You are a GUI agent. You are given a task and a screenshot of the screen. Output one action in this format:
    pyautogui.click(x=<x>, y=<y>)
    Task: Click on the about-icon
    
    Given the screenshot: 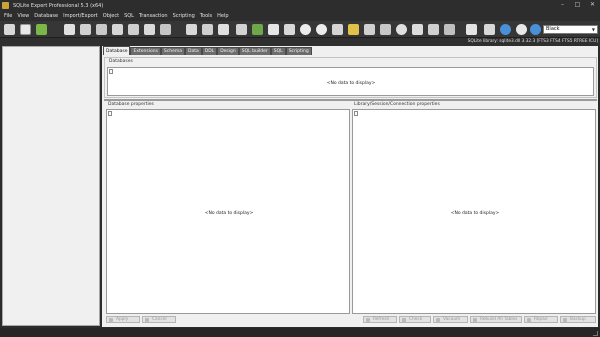 What is the action you would take?
    pyautogui.click(x=521, y=29)
    